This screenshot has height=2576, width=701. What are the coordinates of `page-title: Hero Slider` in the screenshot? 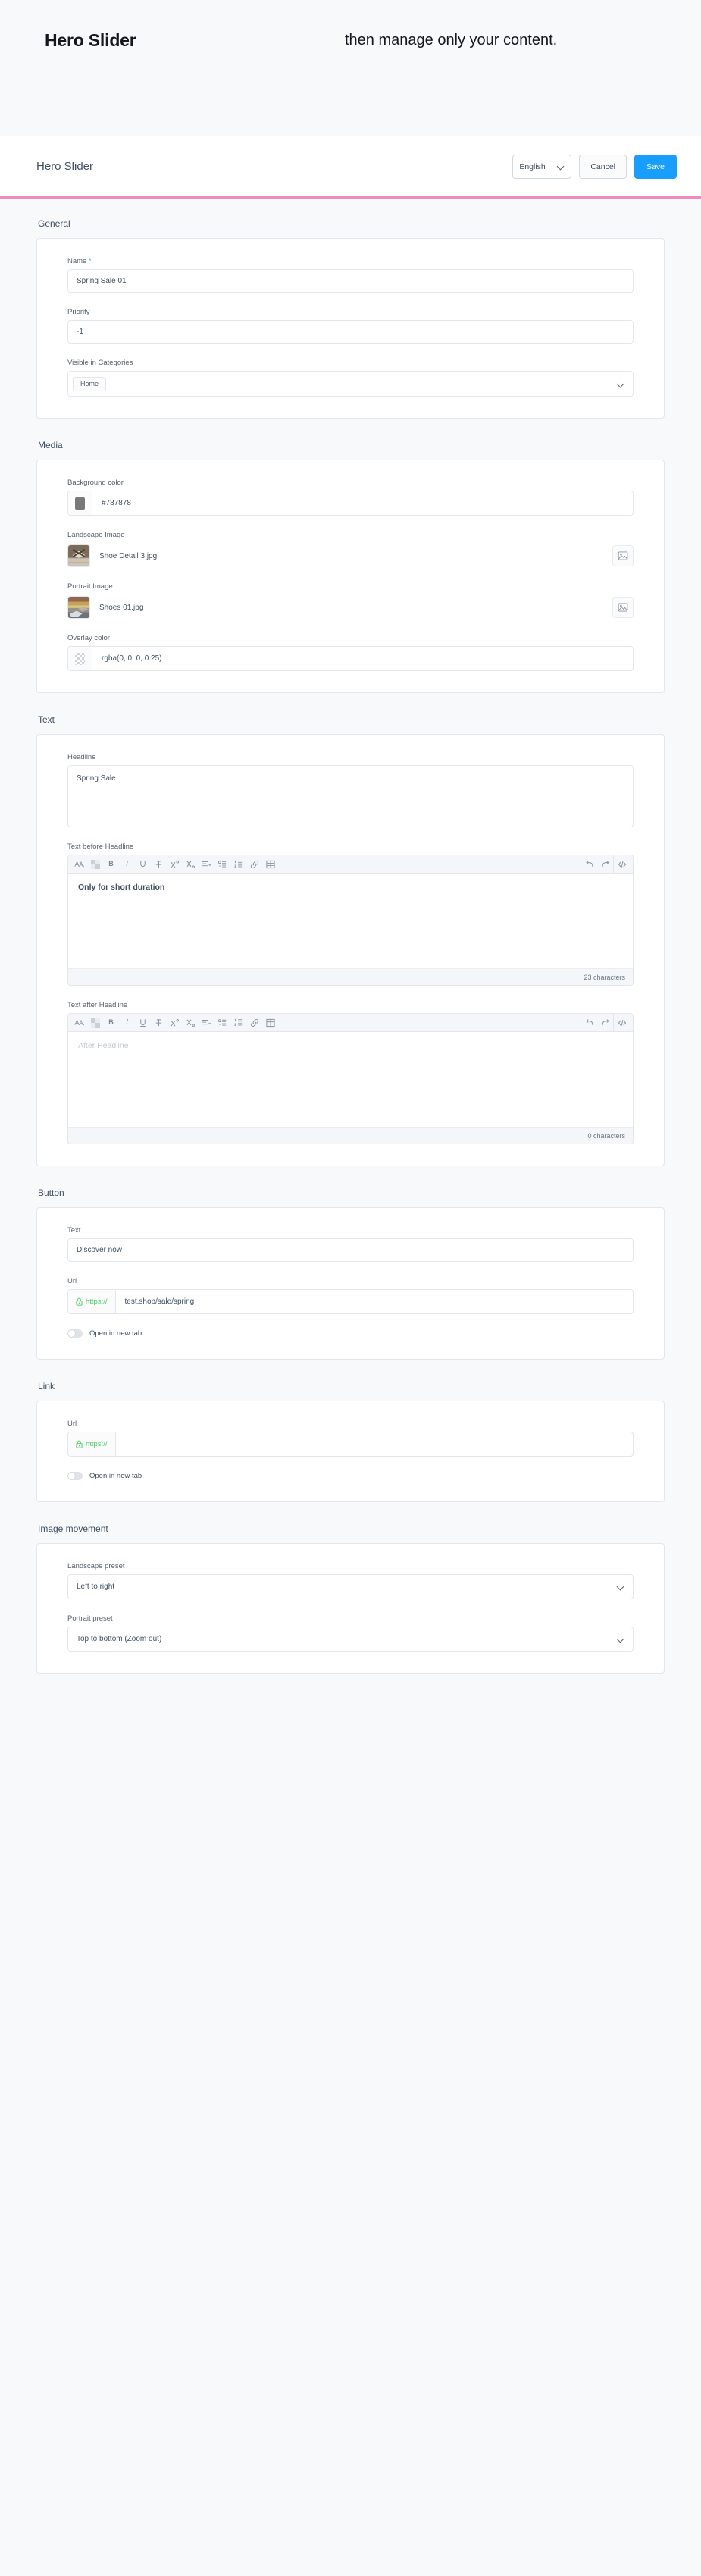 It's located at (65, 166).